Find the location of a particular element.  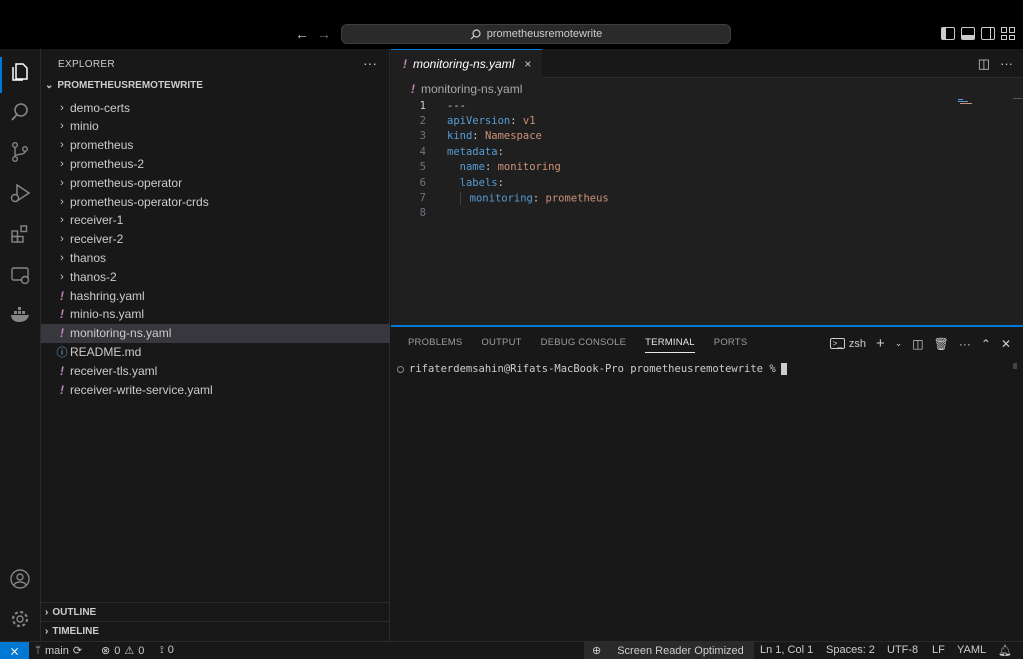

command-center-search: prometheusremotewrite is located at coordinates (536, 34).